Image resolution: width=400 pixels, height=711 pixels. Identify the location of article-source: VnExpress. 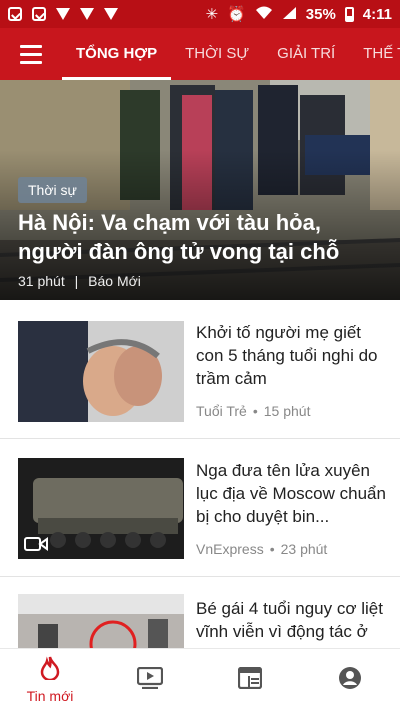
(230, 549).